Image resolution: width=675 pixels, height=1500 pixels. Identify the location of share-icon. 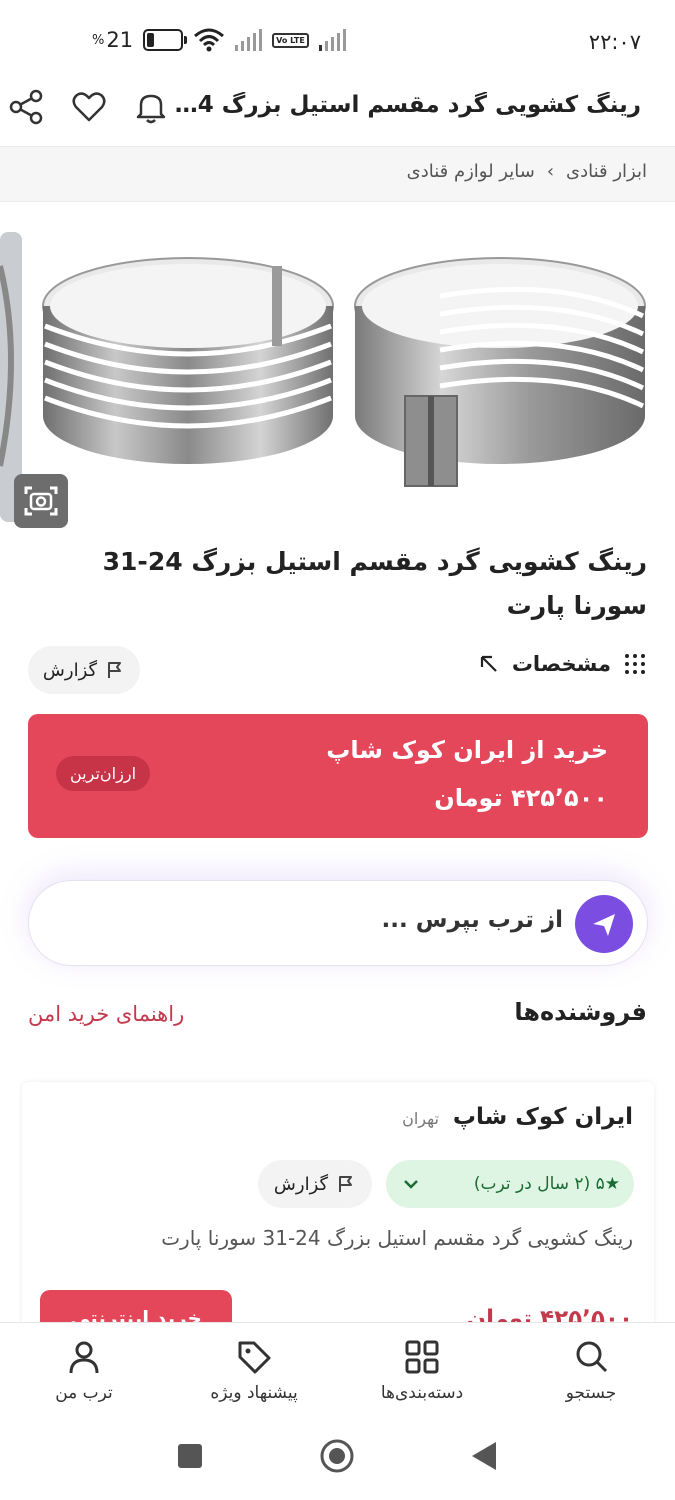
(27, 107).